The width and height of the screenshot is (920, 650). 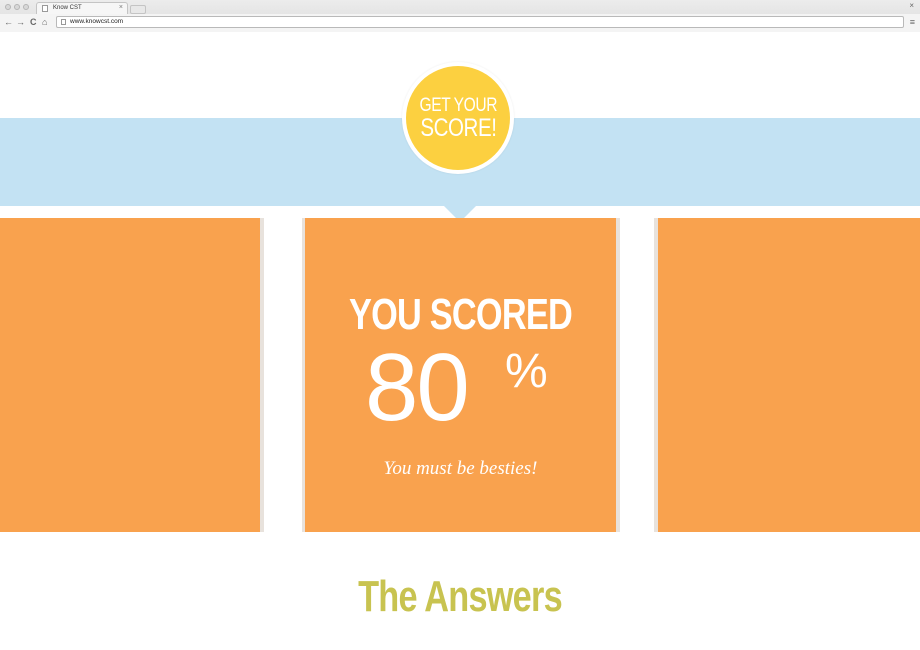 I want to click on reload-icon: C, so click(x=33, y=22).